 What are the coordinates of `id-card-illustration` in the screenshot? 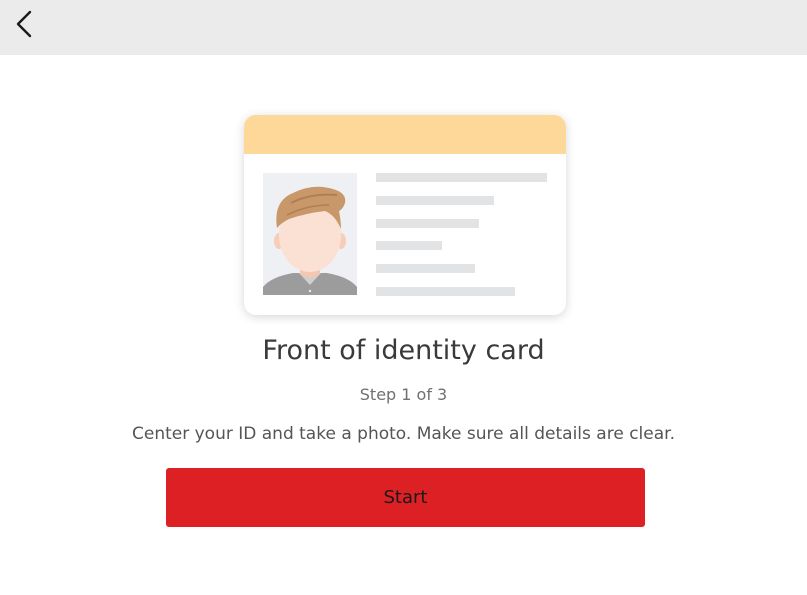 It's located at (405, 215).